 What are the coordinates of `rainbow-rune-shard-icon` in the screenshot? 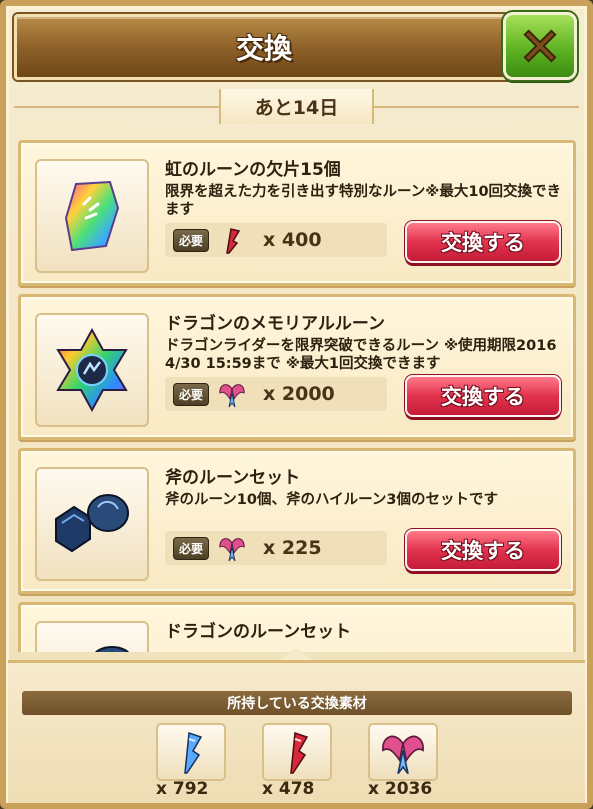 It's located at (92, 216).